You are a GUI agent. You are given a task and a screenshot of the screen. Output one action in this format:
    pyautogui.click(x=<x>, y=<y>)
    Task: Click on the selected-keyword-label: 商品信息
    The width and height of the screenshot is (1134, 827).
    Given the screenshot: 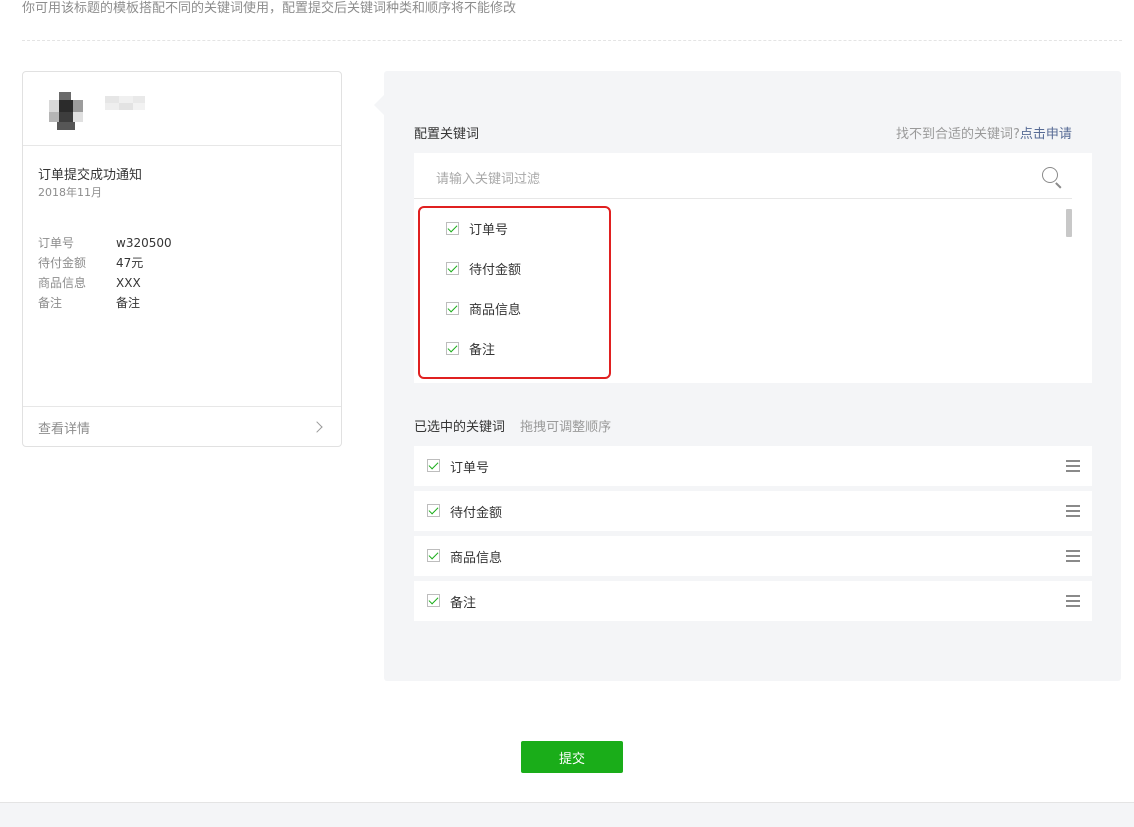 What is the action you would take?
    pyautogui.click(x=476, y=558)
    